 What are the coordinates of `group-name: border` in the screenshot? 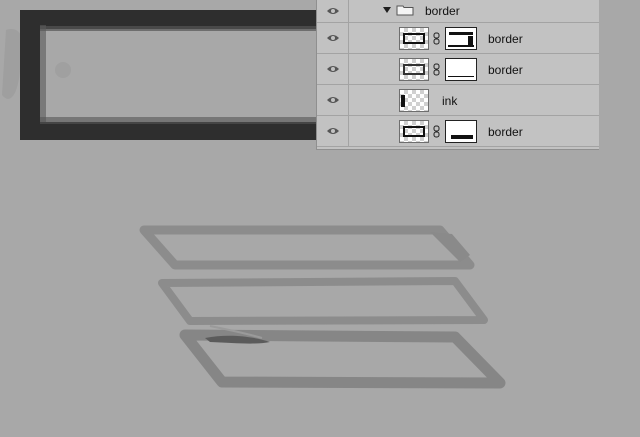 It's located at (442, 11).